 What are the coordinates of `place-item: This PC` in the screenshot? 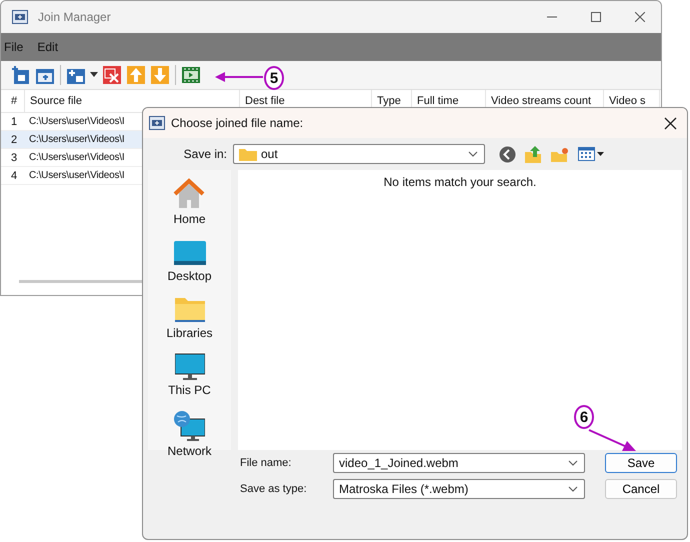 It's located at (189, 375).